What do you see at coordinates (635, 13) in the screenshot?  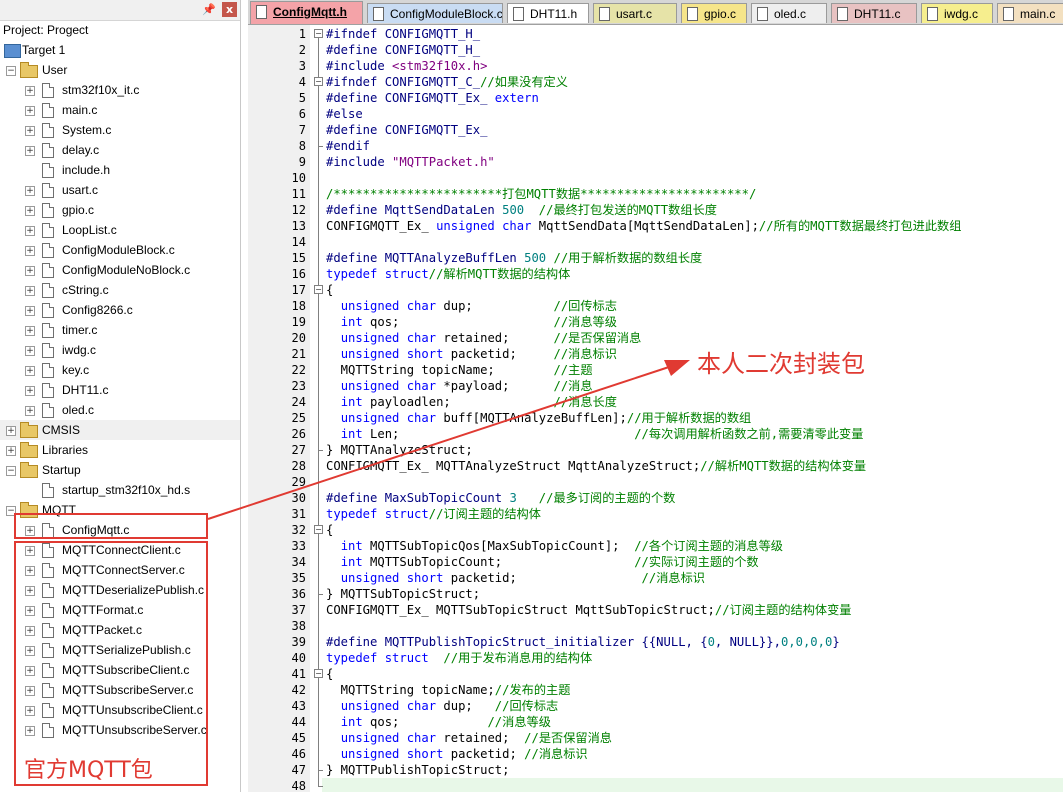 I see `tab-usart-c: usart.c` at bounding box center [635, 13].